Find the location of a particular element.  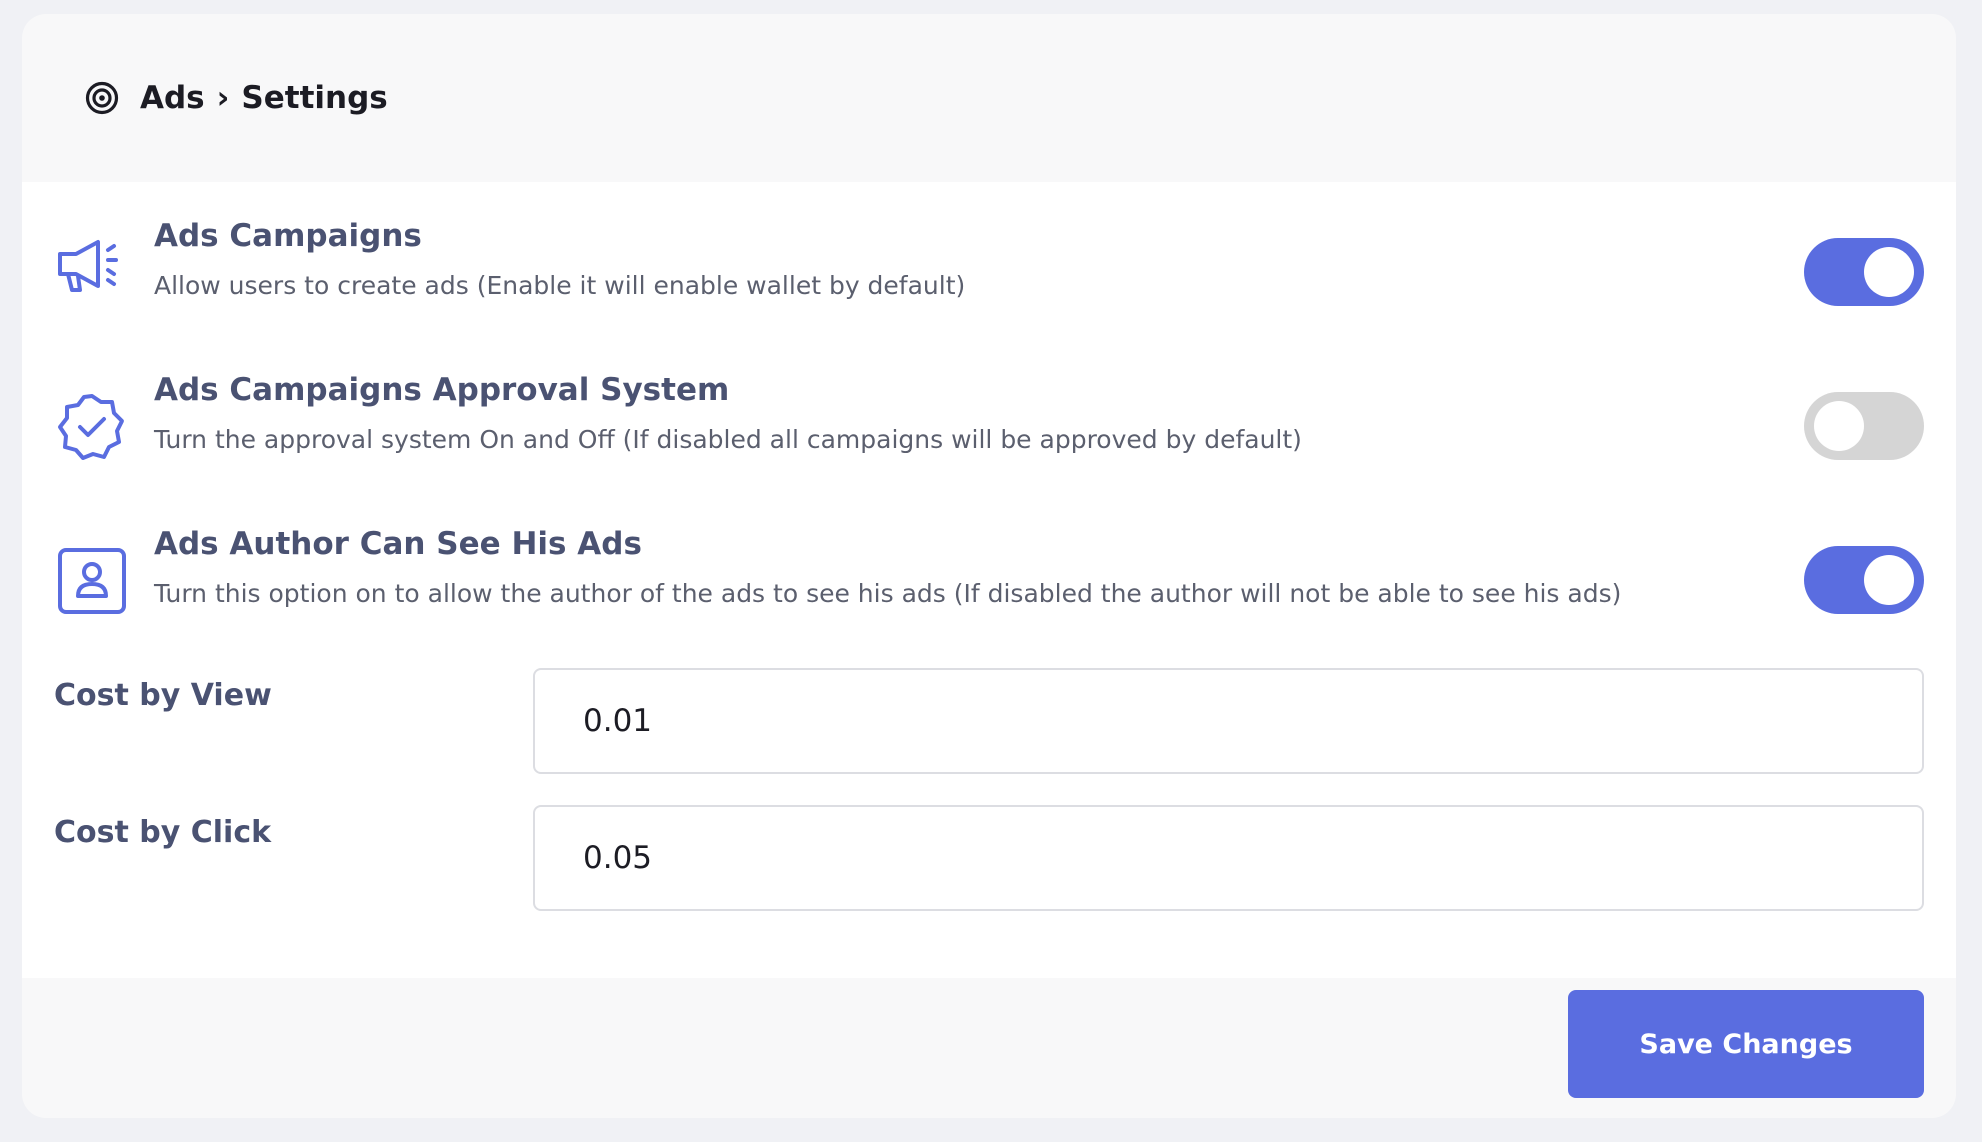

setting-title: Ads Campaigns is located at coordinates (288, 236).